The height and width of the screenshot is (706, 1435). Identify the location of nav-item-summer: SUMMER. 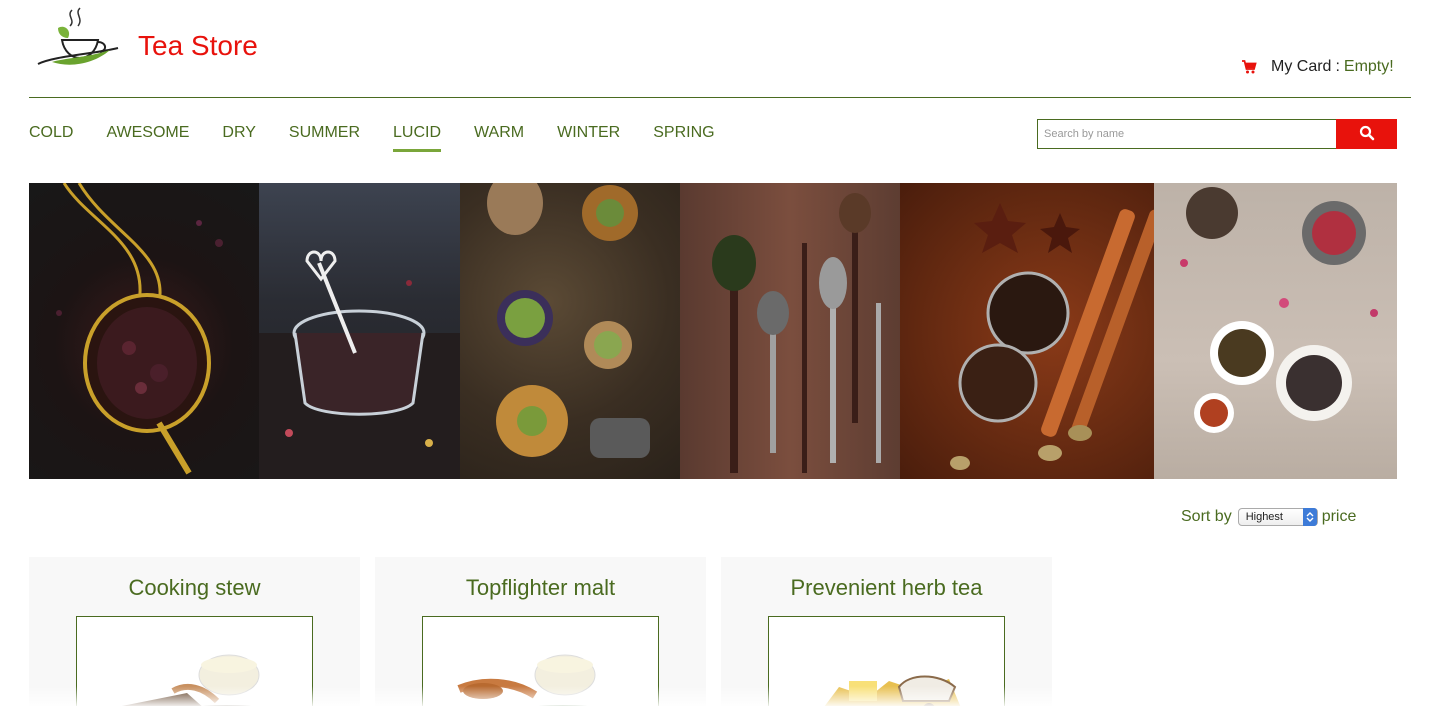
(324, 138).